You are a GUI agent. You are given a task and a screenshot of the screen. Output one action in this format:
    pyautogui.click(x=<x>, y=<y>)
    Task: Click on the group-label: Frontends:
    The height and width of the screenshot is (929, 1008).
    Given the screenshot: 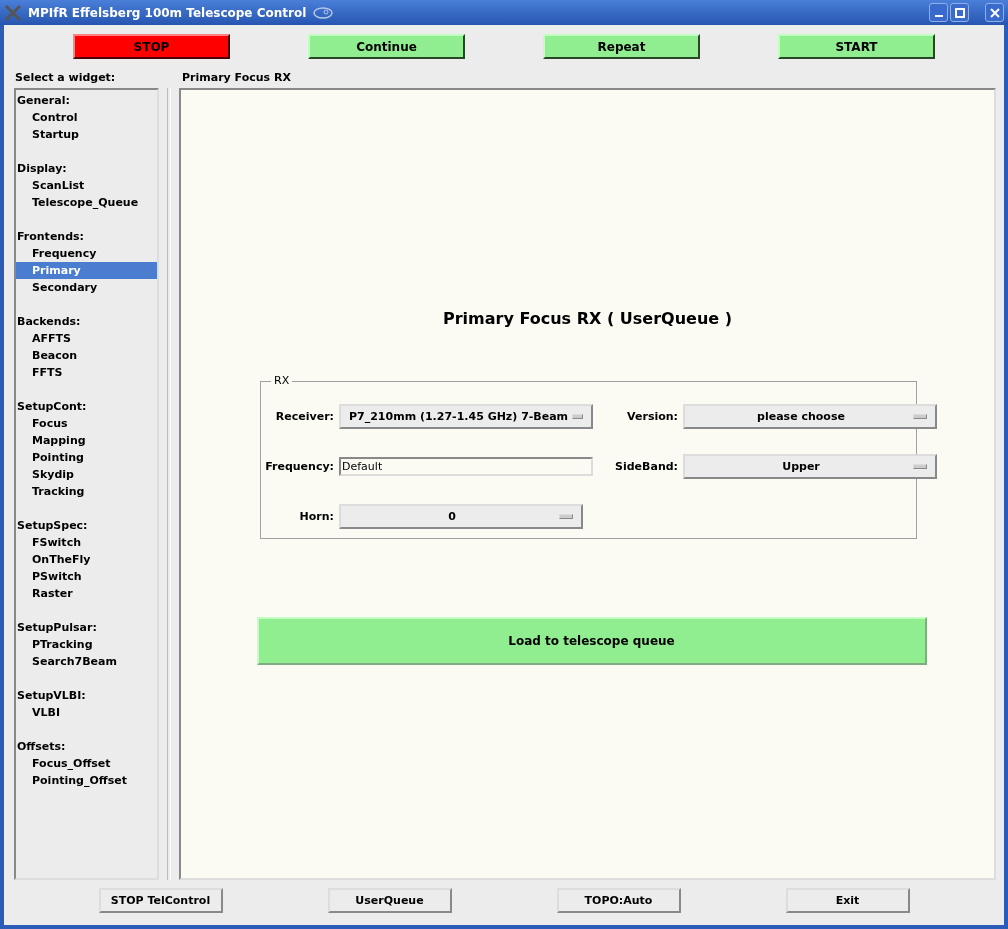 What is the action you would take?
    pyautogui.click(x=50, y=237)
    